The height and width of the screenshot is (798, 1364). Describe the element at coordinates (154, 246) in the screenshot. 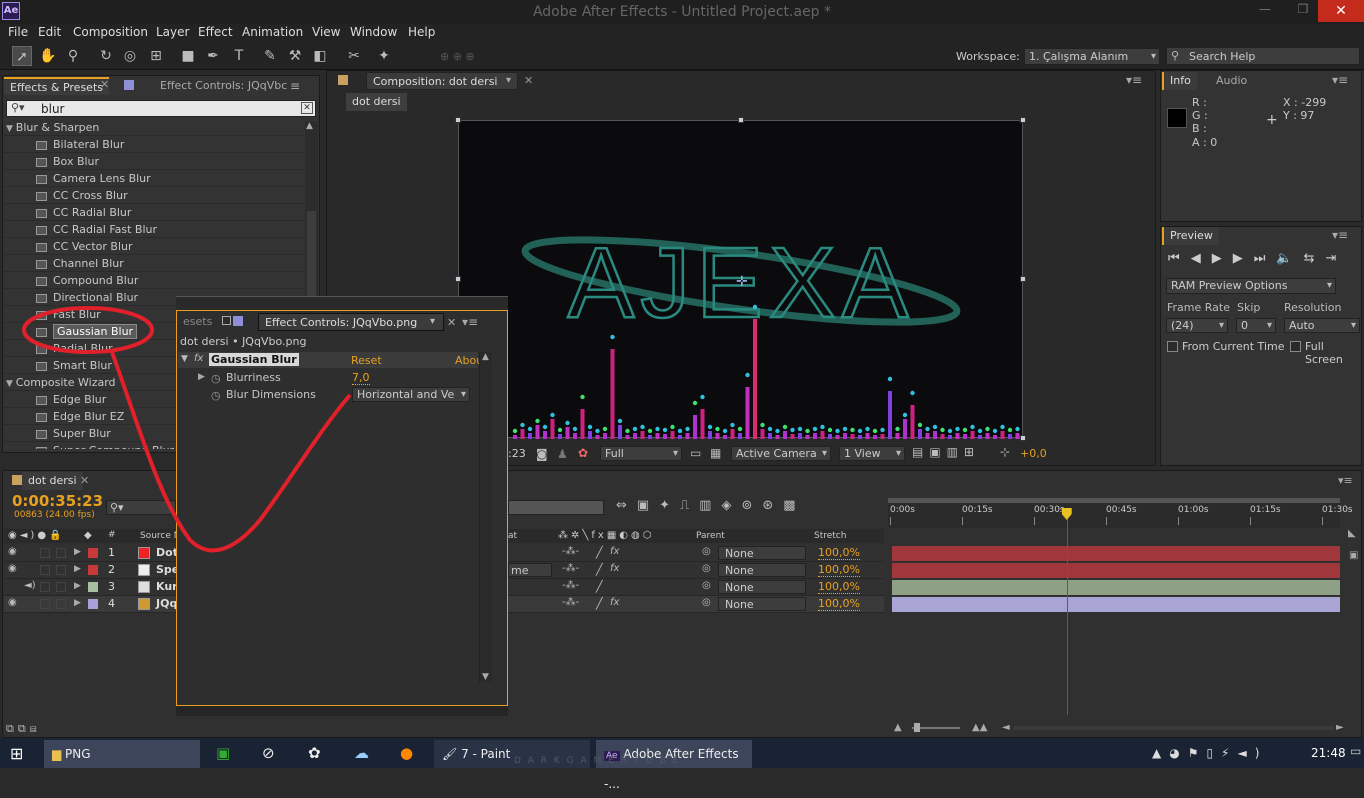

I see `effect-item: CC Vector Blur` at that location.